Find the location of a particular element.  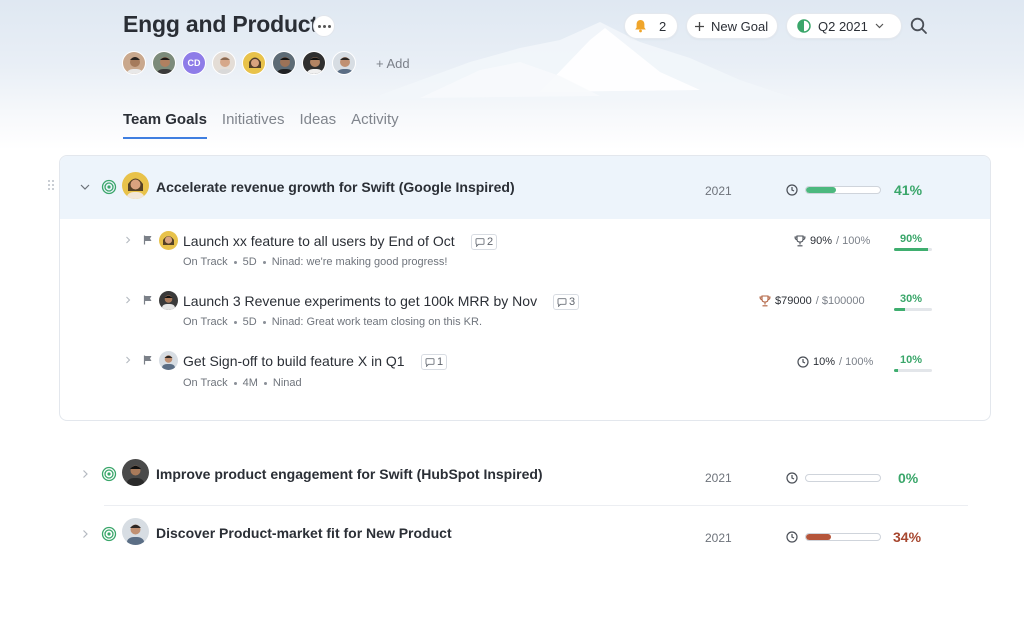

comment-count-badge: 1 is located at coordinates (434, 362).